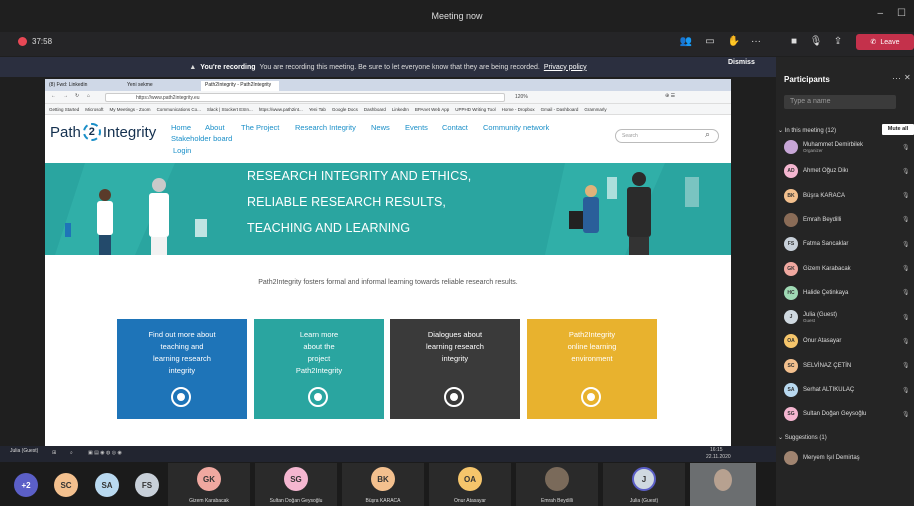 The width and height of the screenshot is (914, 506). I want to click on video-tile: SG Sultan Doğan Geysoğlu, so click(296, 484).